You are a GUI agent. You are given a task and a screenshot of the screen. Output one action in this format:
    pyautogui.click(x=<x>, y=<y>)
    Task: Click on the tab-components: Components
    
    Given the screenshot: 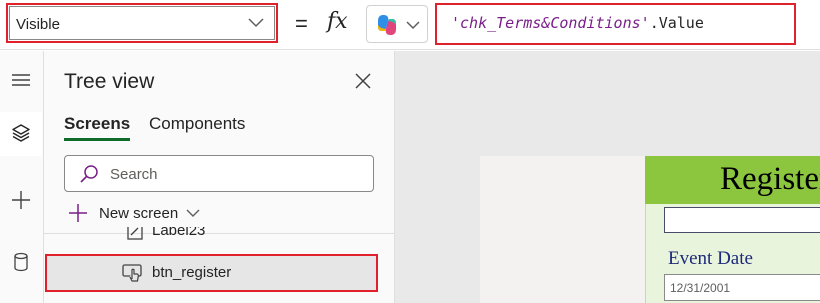 What is the action you would take?
    pyautogui.click(x=197, y=124)
    